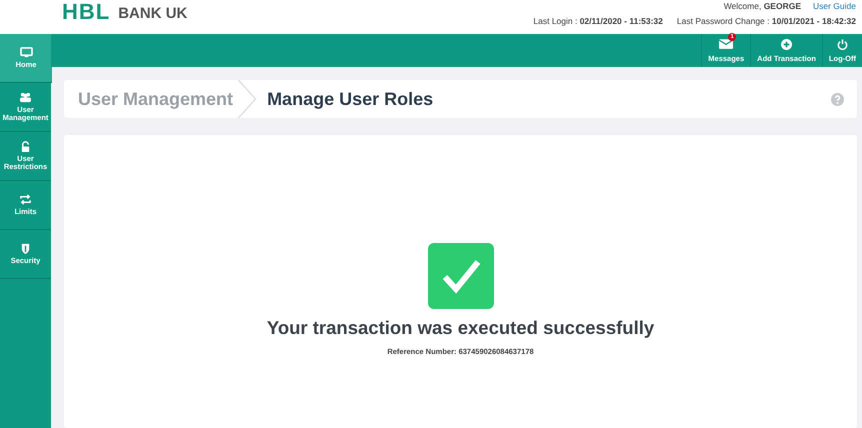  What do you see at coordinates (26, 52) in the screenshot?
I see `monitor-icon` at bounding box center [26, 52].